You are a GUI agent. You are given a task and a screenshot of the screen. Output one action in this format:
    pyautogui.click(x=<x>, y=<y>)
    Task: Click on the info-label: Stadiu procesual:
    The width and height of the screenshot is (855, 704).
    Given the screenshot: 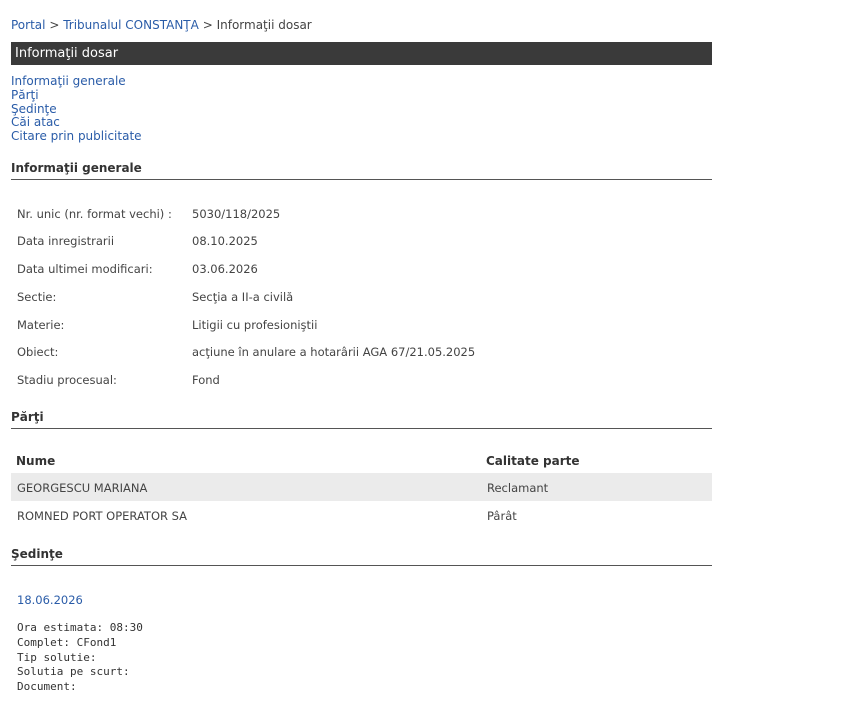 What is the action you would take?
    pyautogui.click(x=67, y=380)
    